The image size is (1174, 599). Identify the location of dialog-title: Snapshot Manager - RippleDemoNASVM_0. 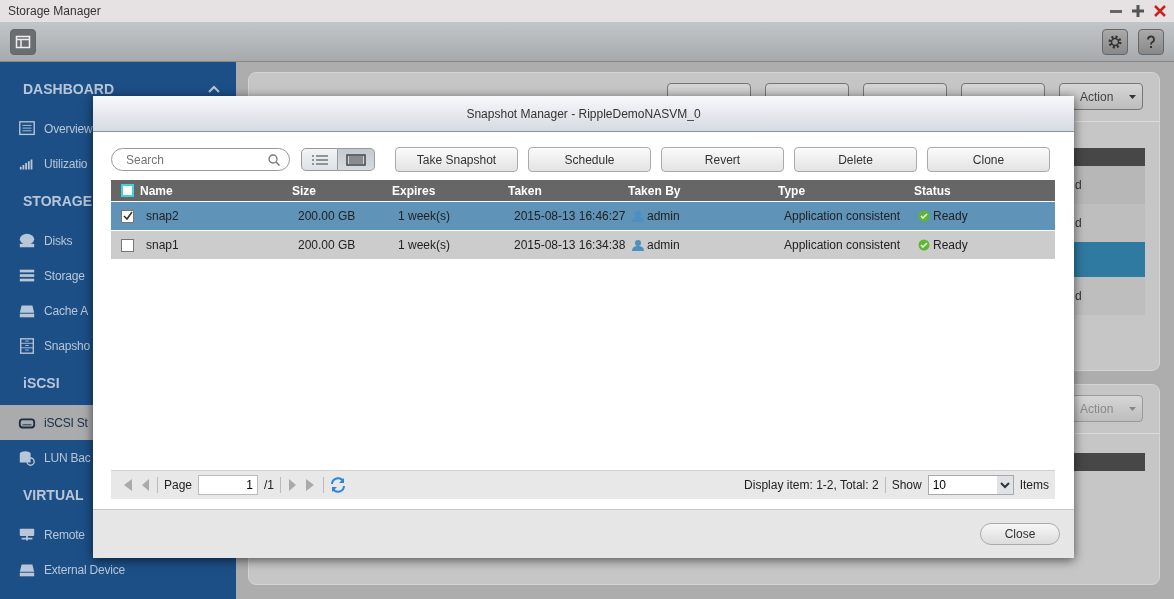
(583, 113).